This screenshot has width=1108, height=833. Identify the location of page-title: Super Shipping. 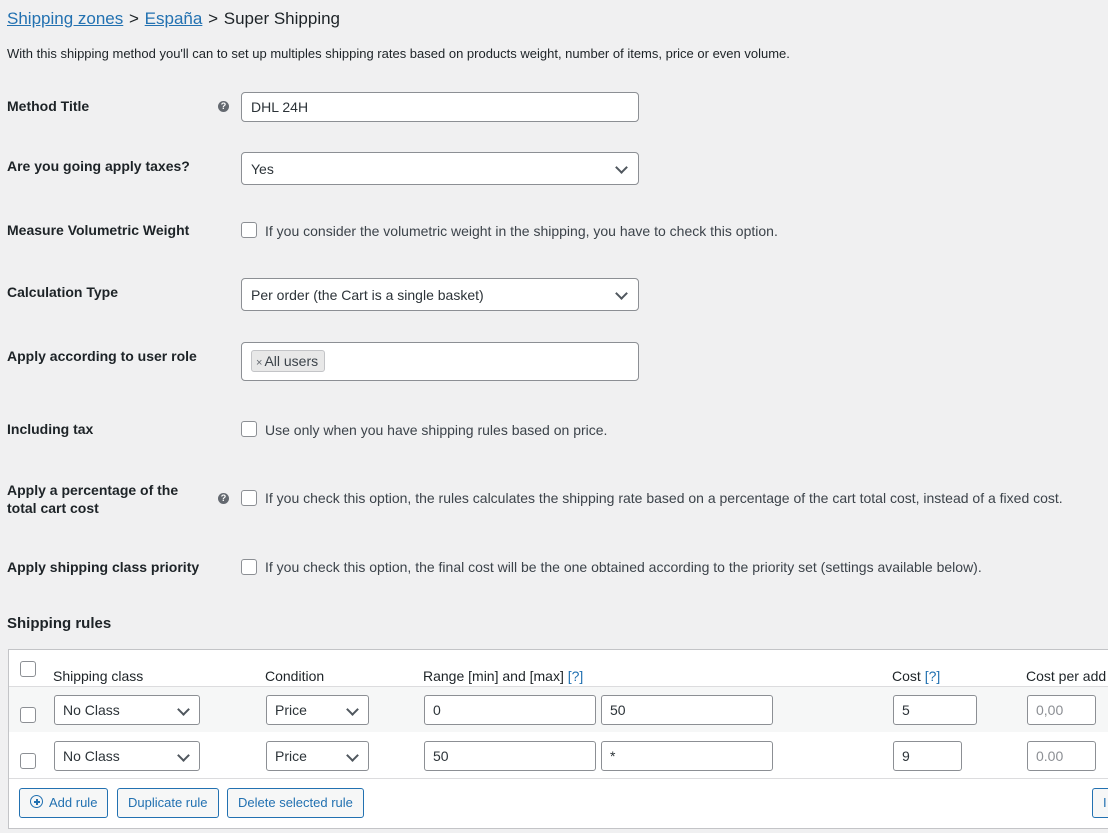
(282, 18).